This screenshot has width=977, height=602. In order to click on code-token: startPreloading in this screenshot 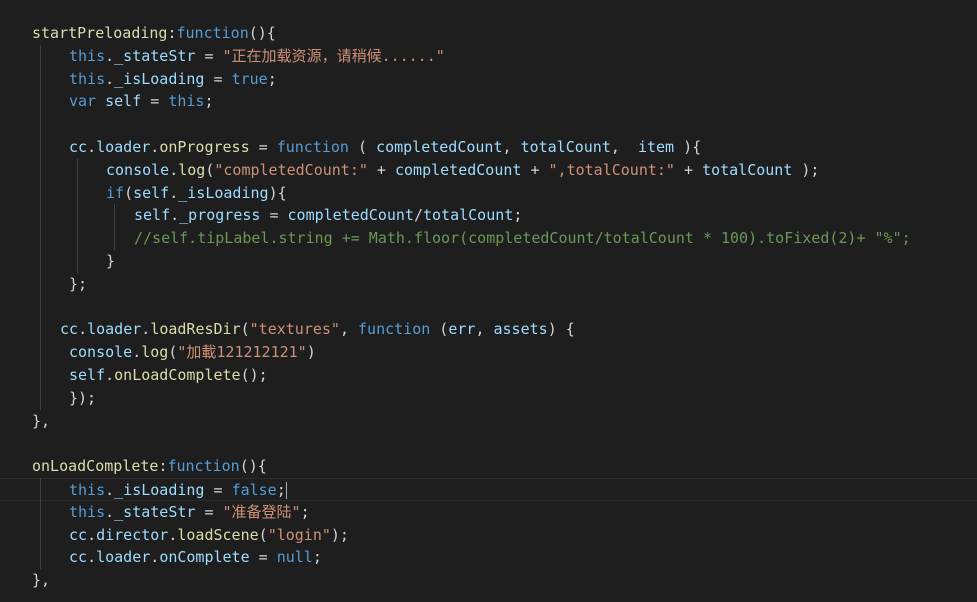, I will do `click(100, 33)`.